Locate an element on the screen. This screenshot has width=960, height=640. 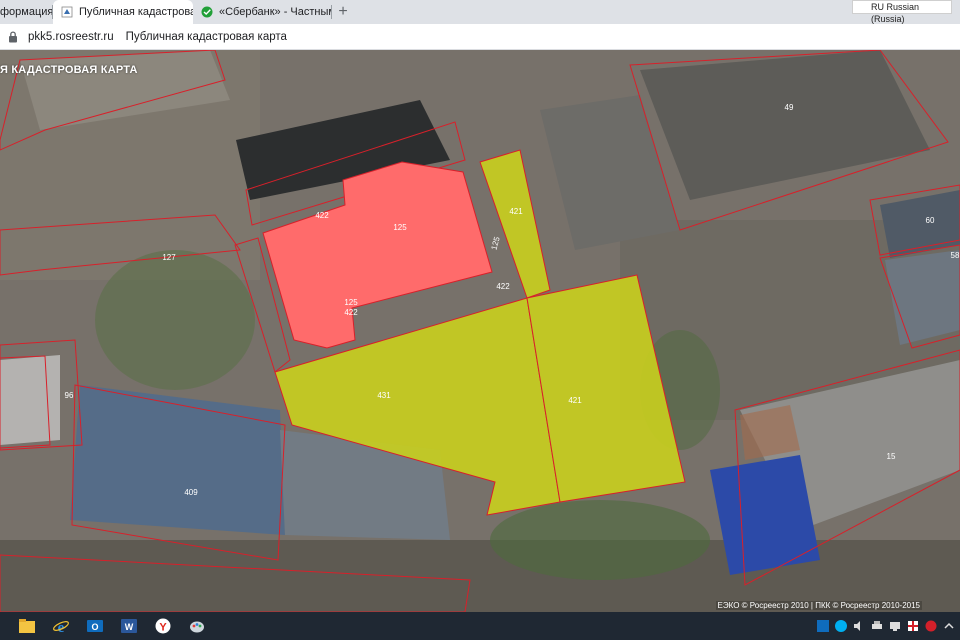
svg-text: Y is located at coordinates (163, 628).